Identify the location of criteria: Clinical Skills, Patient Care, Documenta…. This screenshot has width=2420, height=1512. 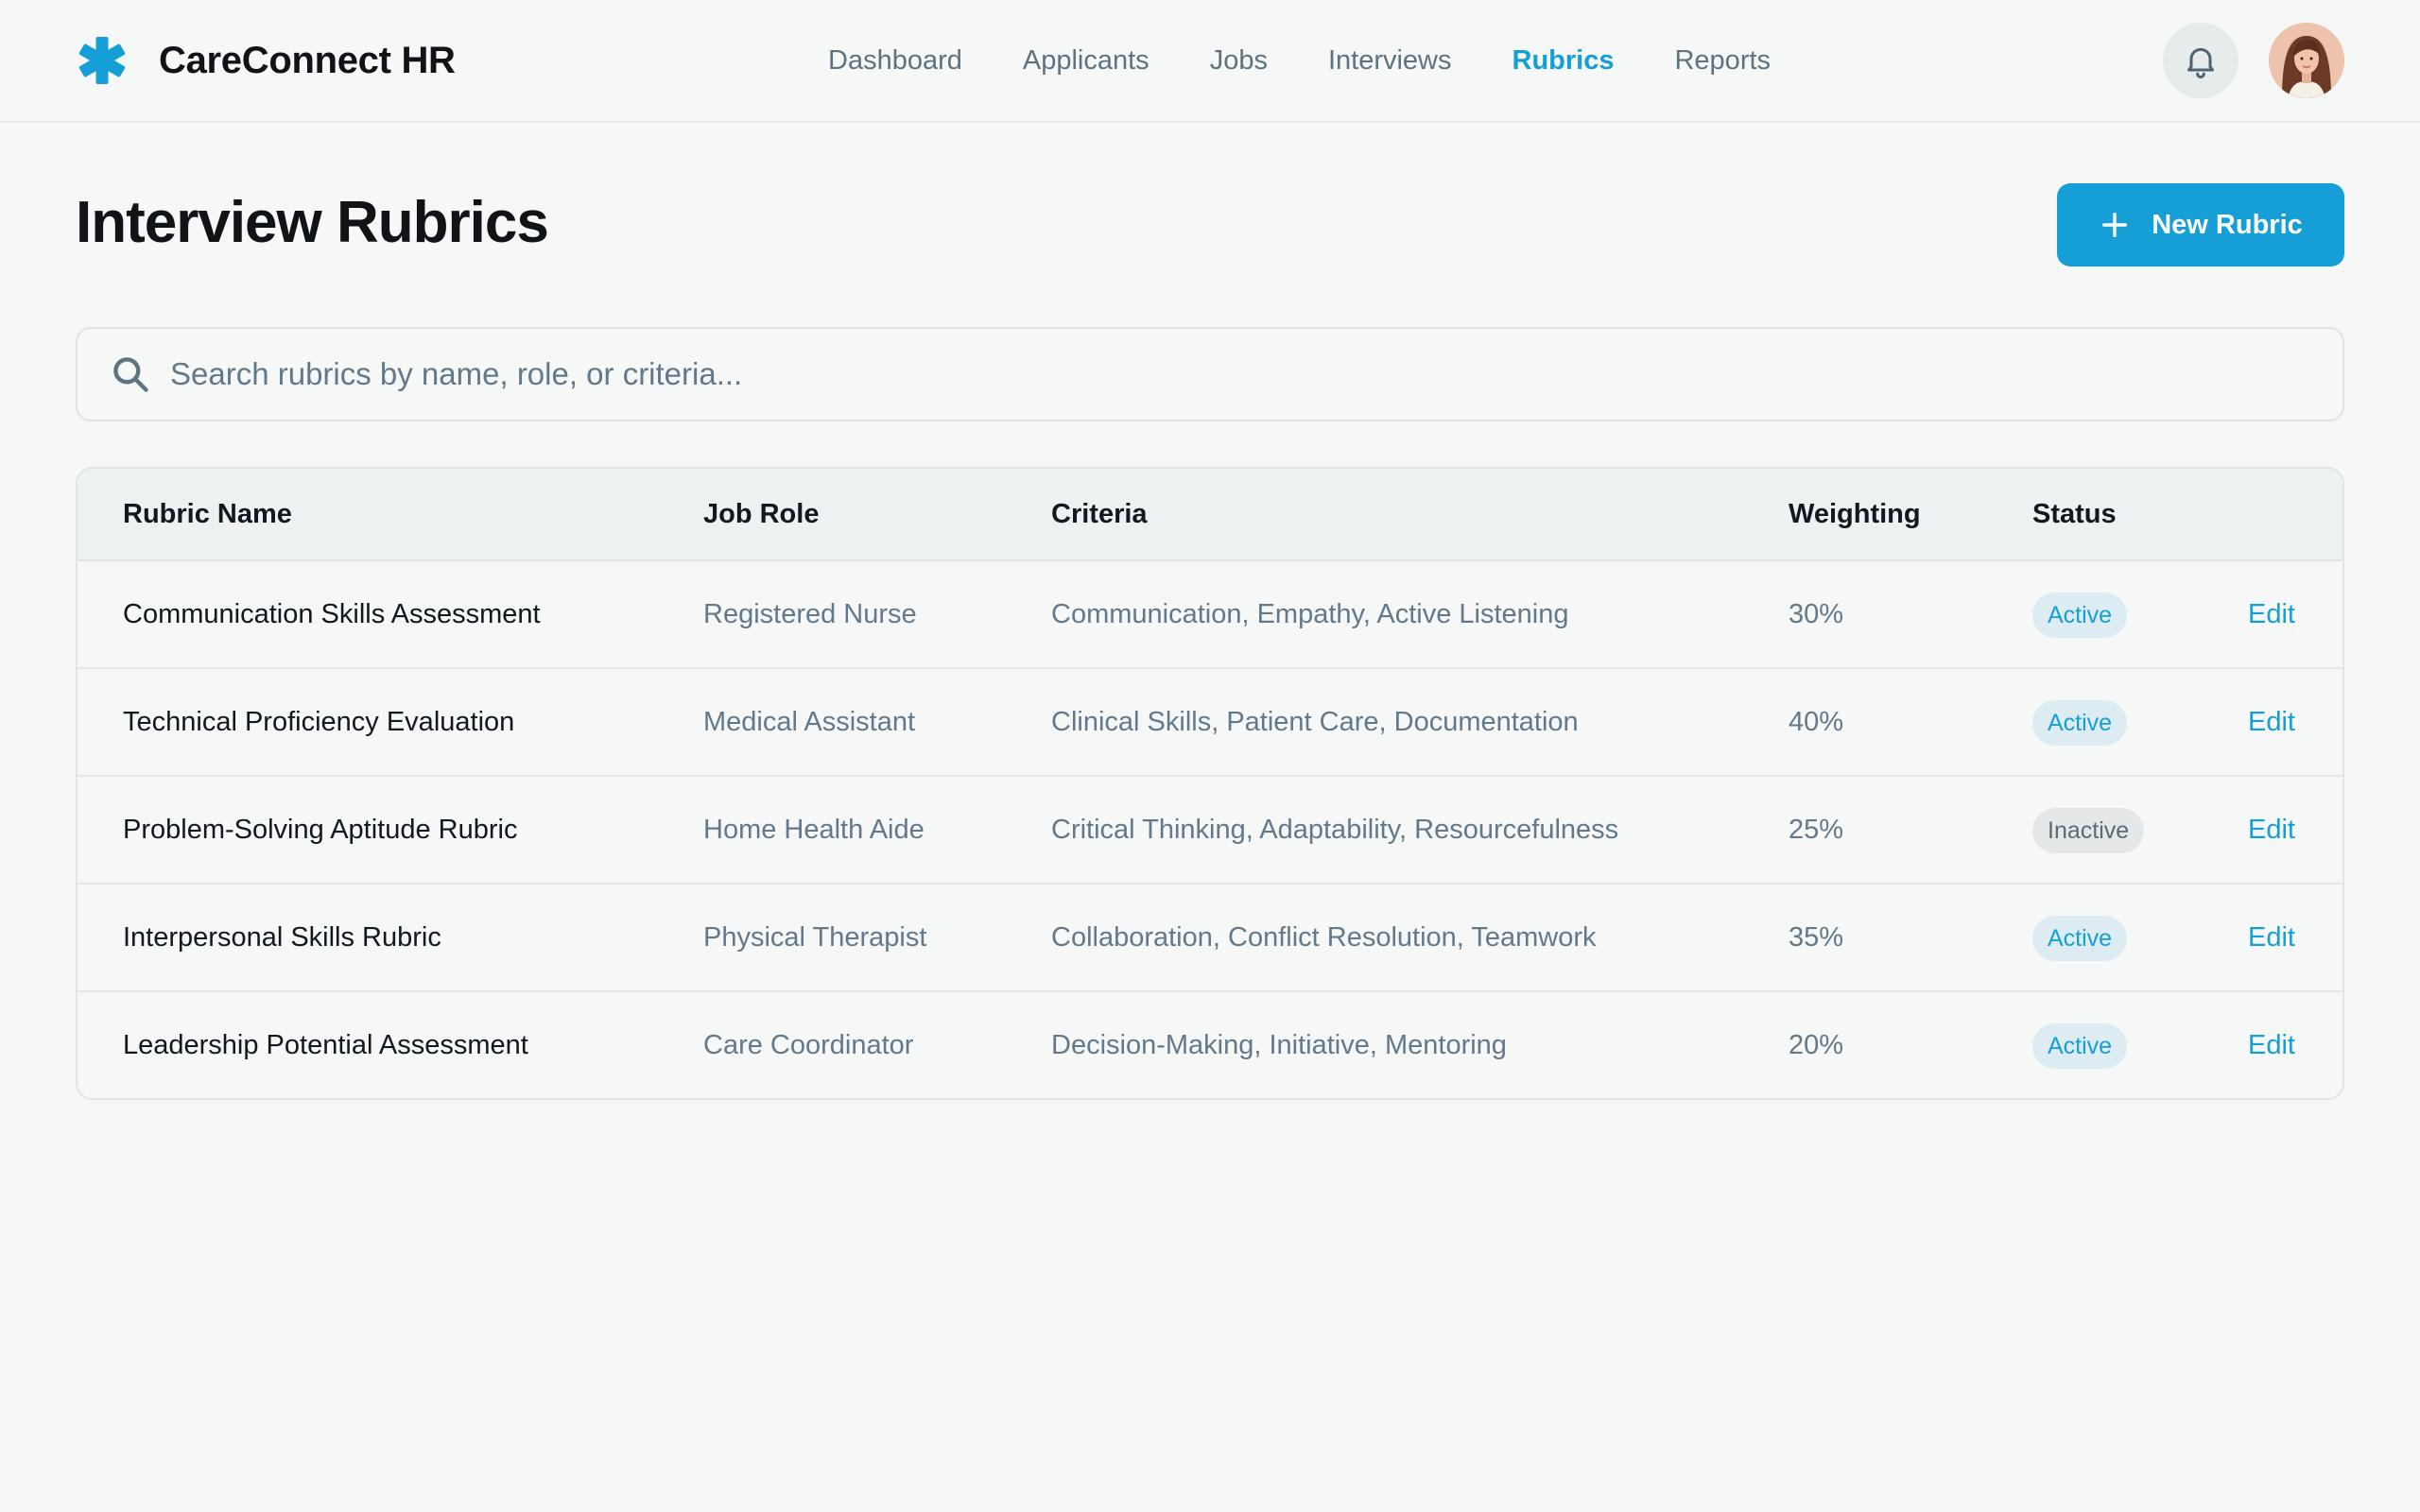
(1315, 722).